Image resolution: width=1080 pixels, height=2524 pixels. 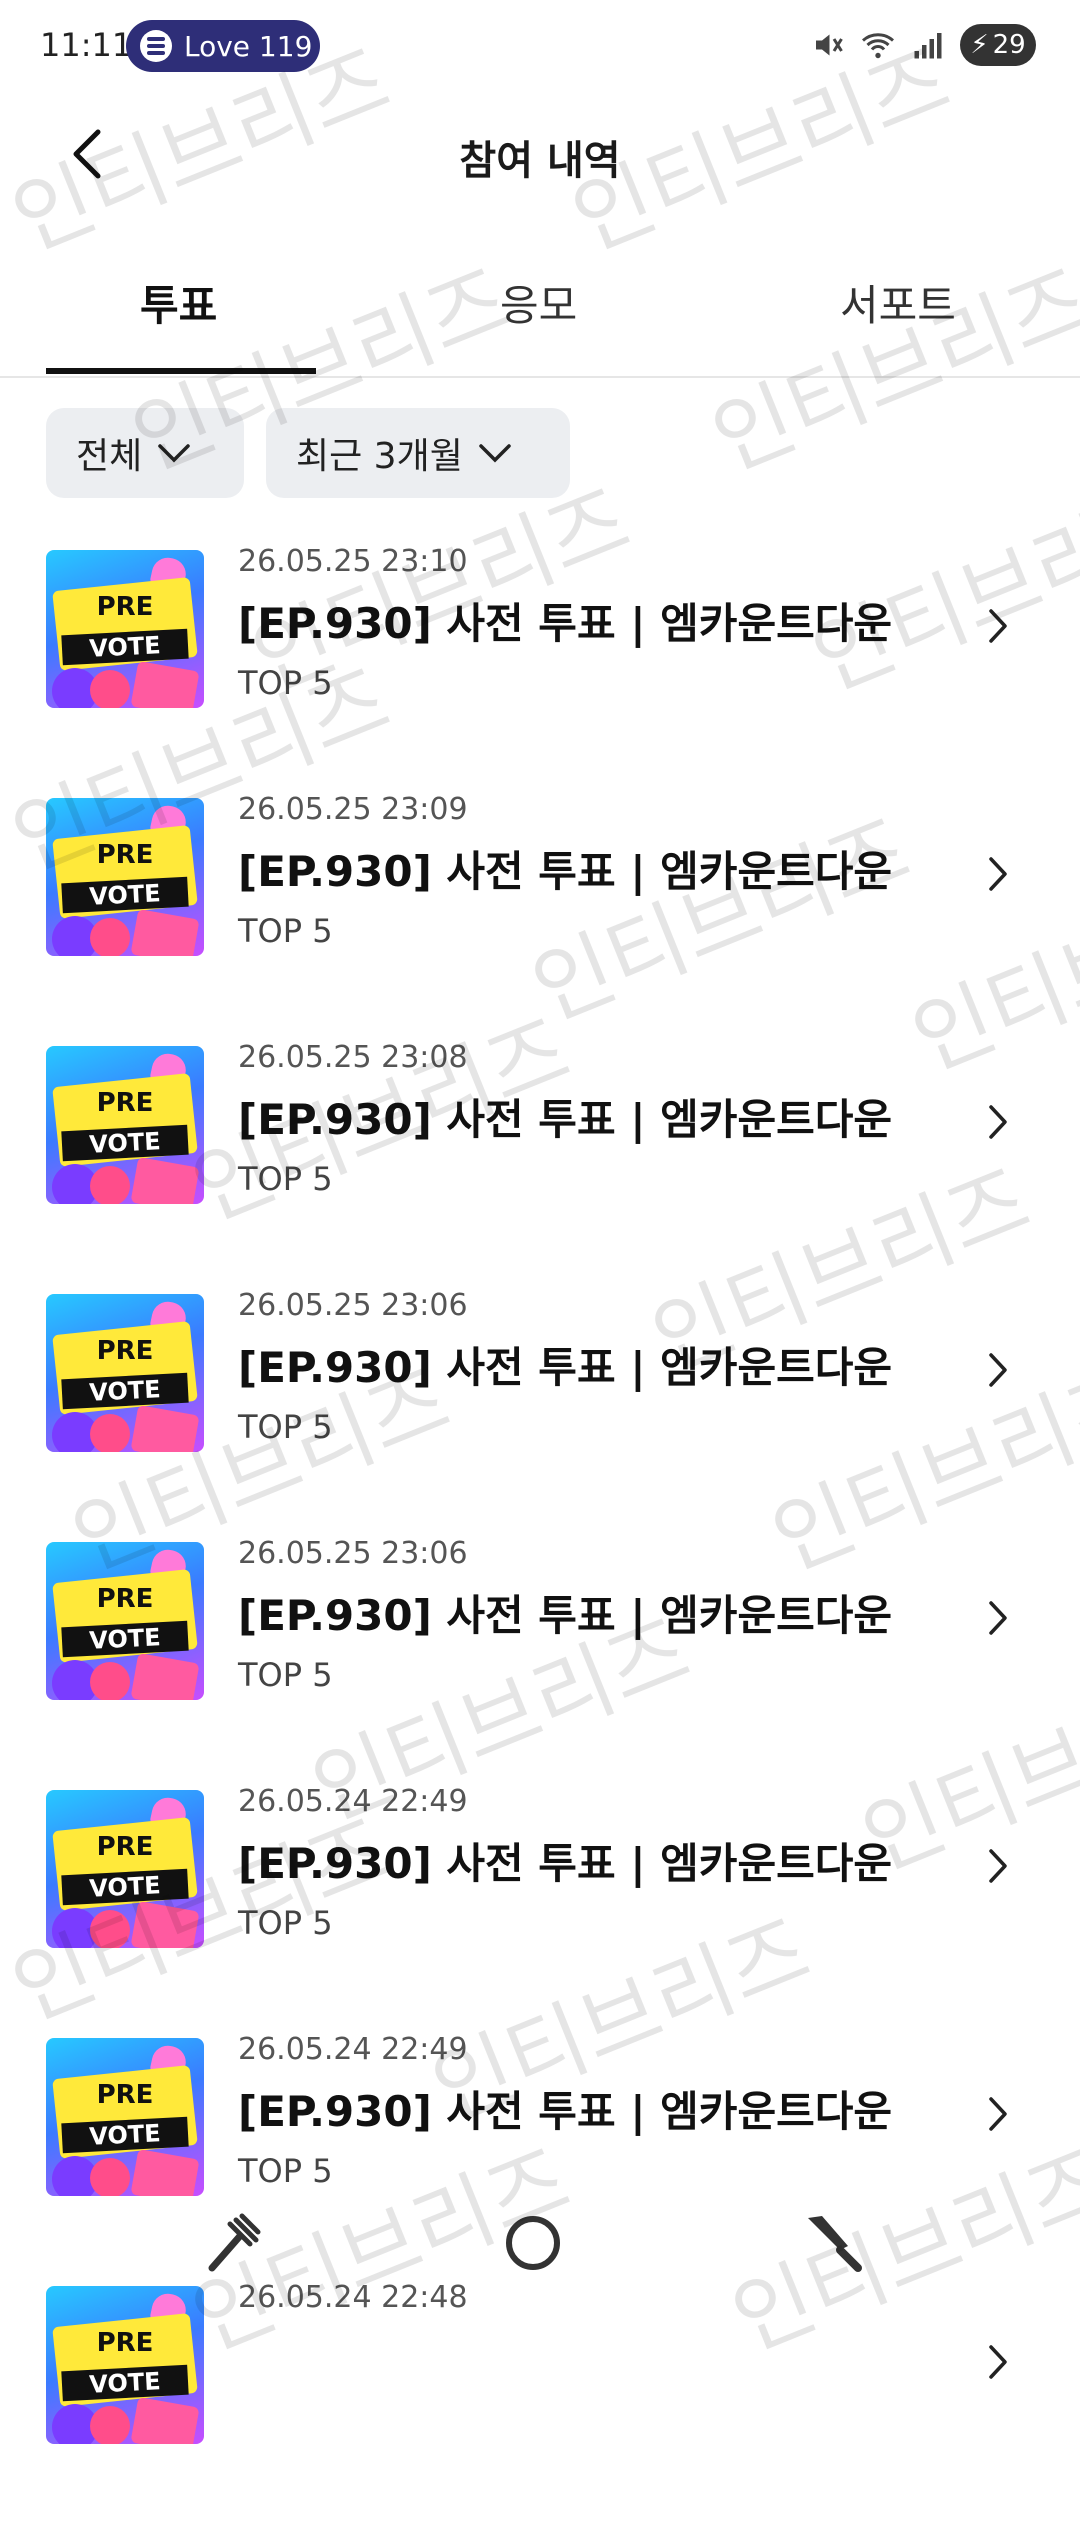 I want to click on period-filter-label: 최근 3개월, so click(x=379, y=456).